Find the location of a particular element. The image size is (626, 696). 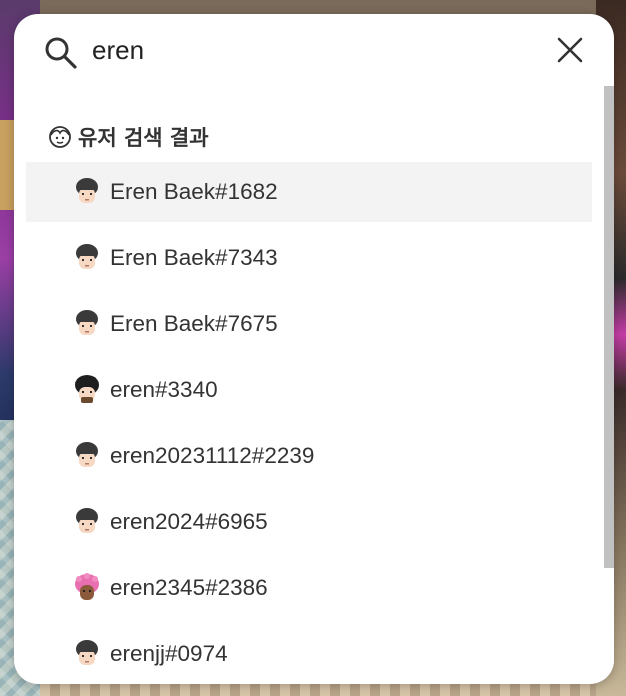

result-item: Eren Baek#7675 is located at coordinates (309, 324).